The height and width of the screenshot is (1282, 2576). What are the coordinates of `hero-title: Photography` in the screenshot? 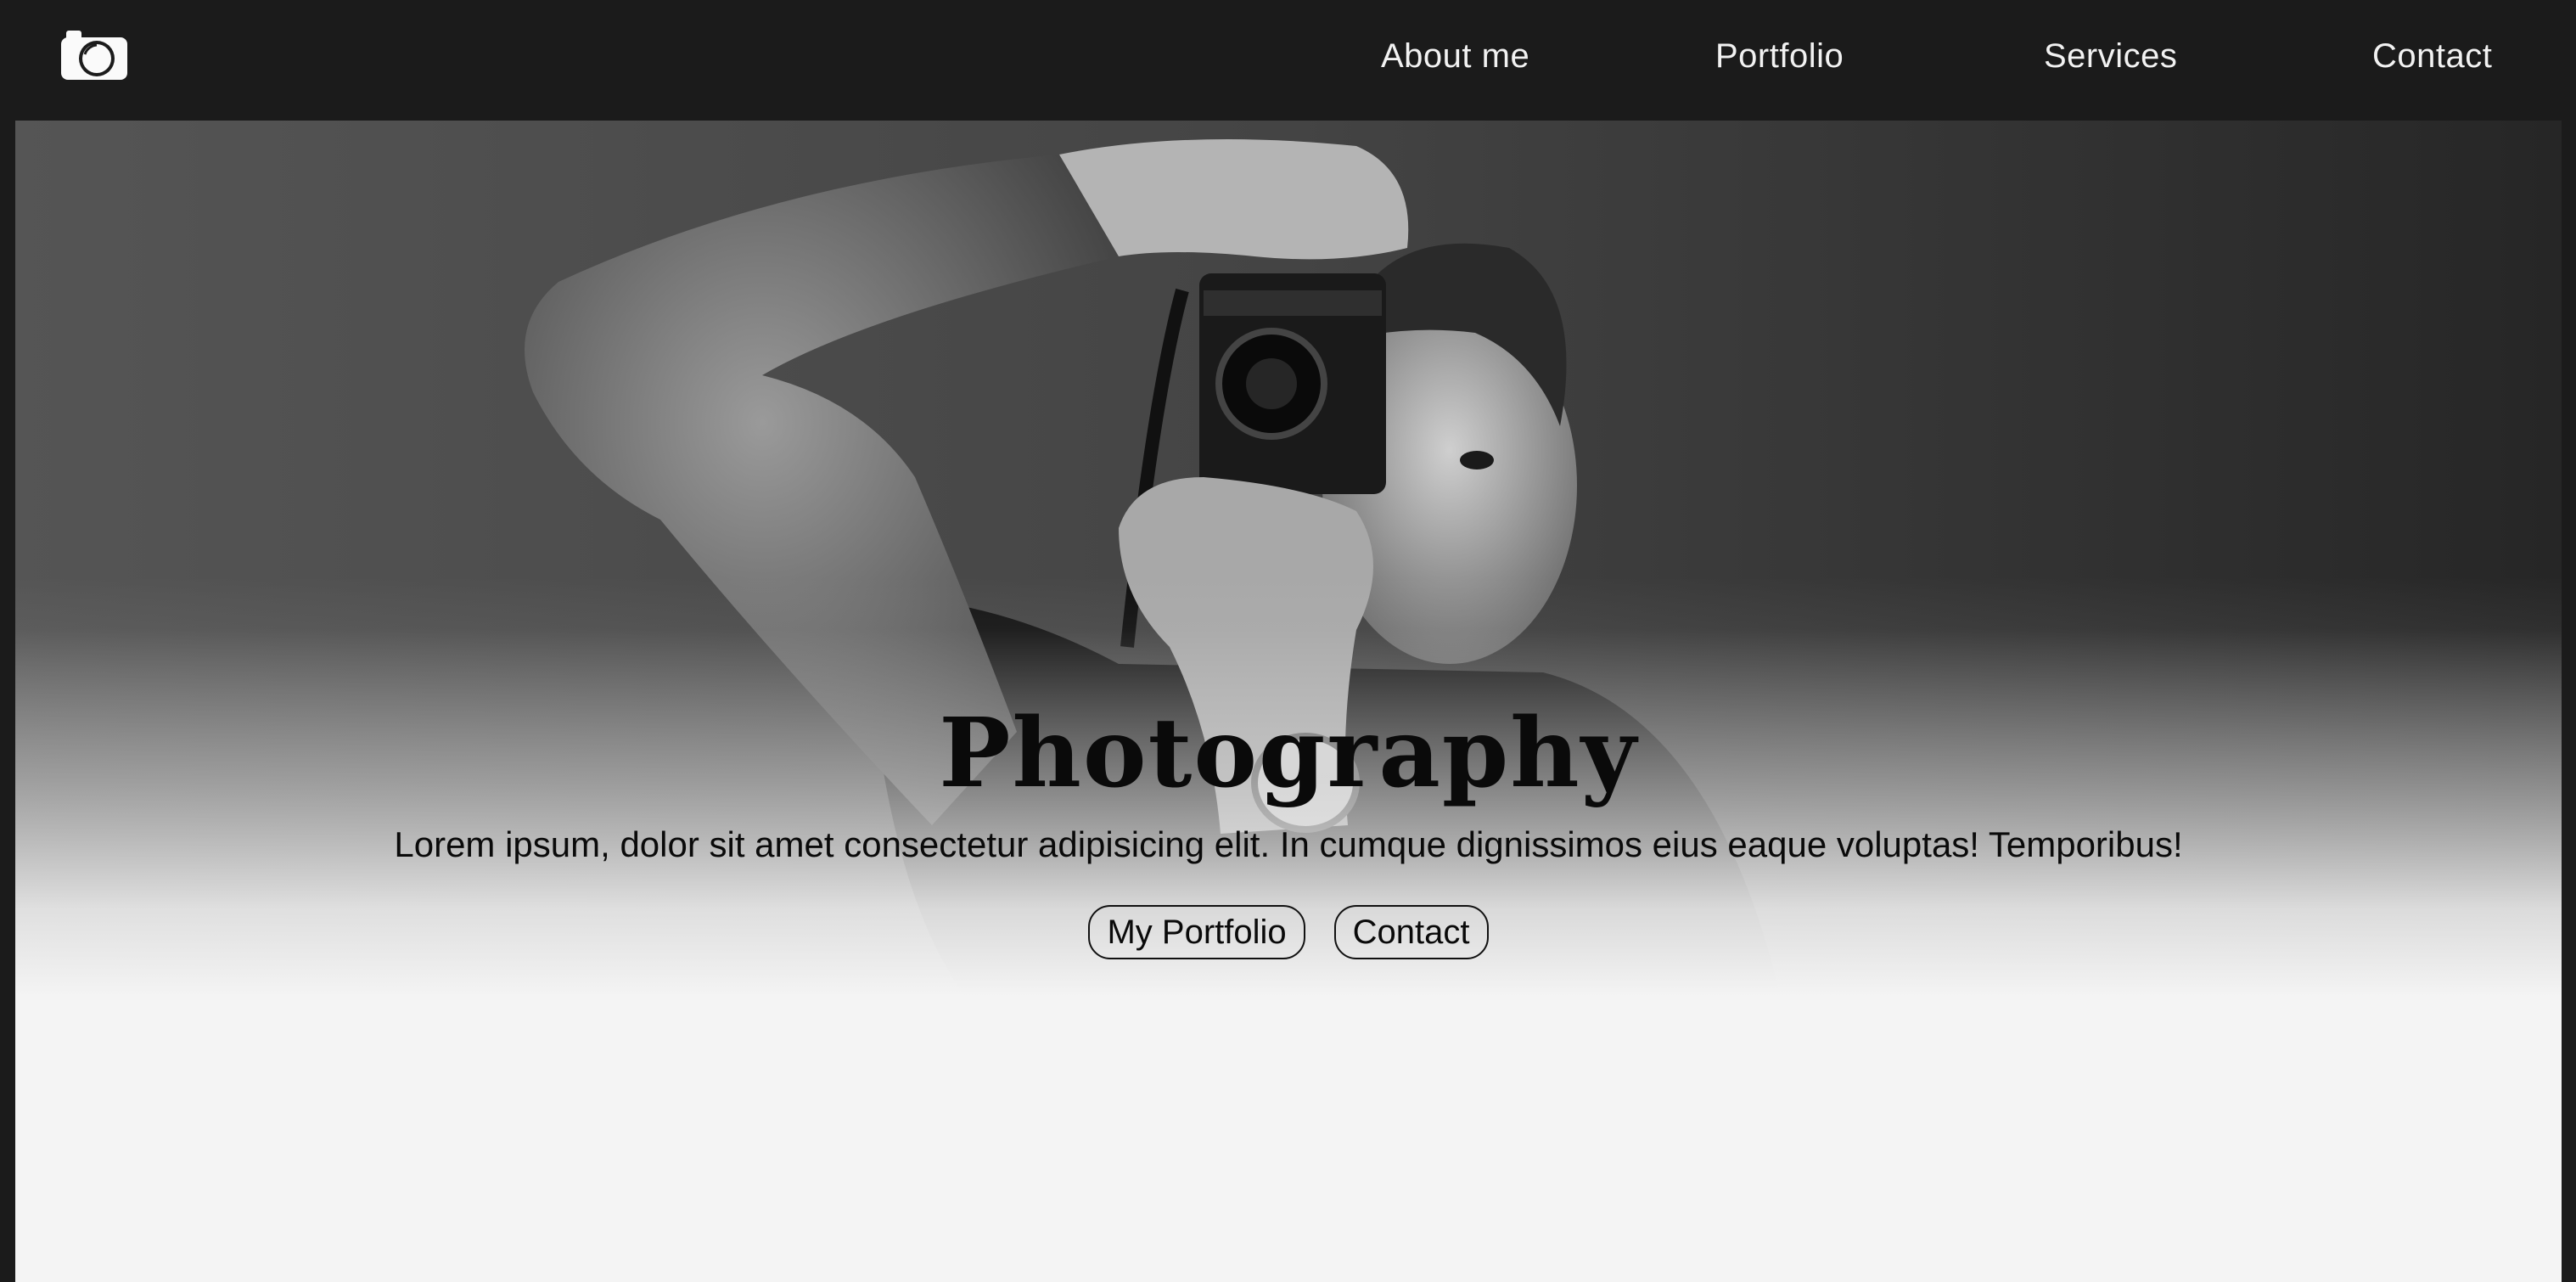 It's located at (1288, 753).